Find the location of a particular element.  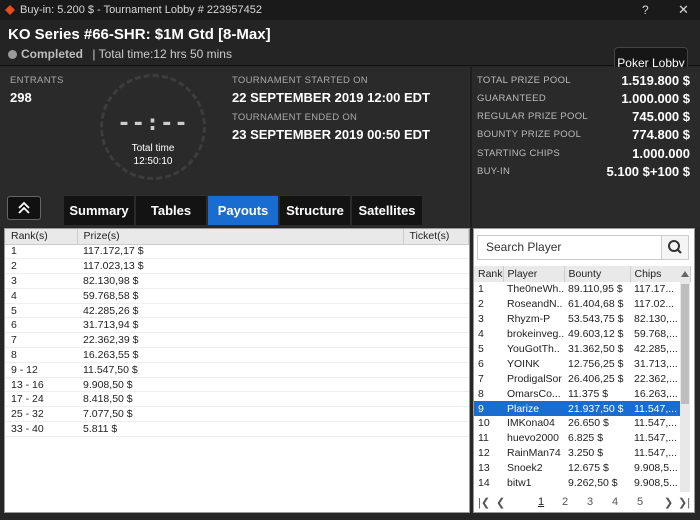

divider is located at coordinates (471, 147).